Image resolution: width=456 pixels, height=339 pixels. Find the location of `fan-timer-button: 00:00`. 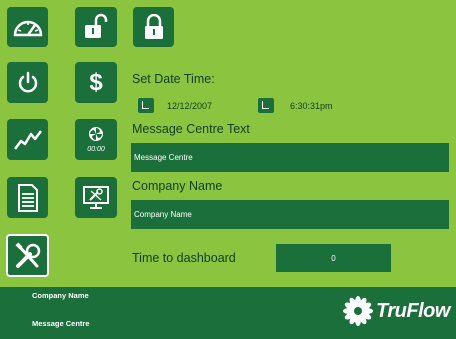

fan-timer-button: 00:00 is located at coordinates (96, 139).